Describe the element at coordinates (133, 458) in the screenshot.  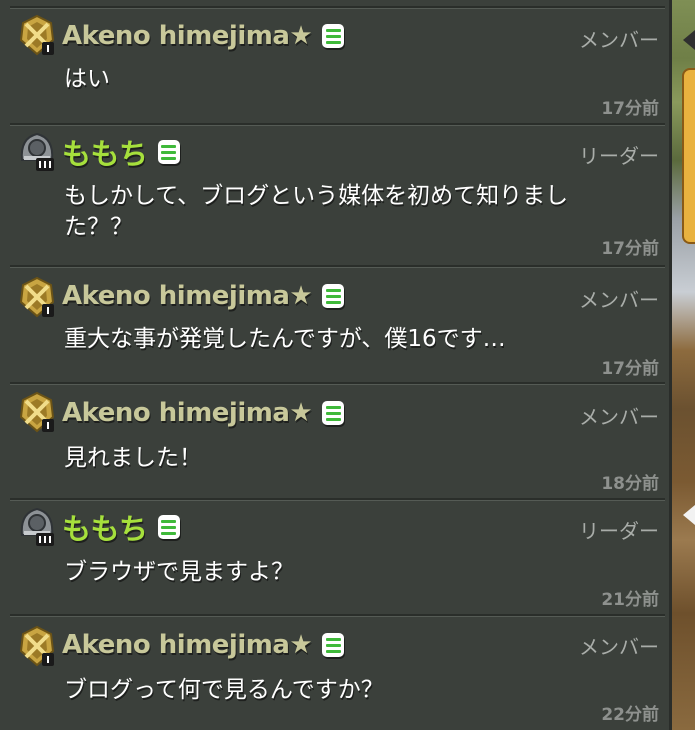
I see `message-text: 見れました！` at that location.